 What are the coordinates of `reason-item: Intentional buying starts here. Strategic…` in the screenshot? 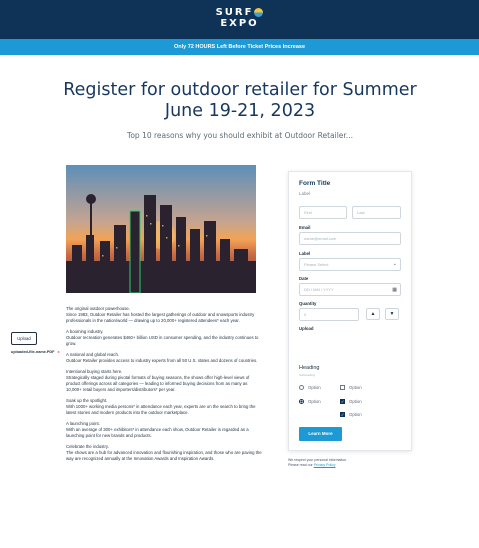 It's located at (164, 381).